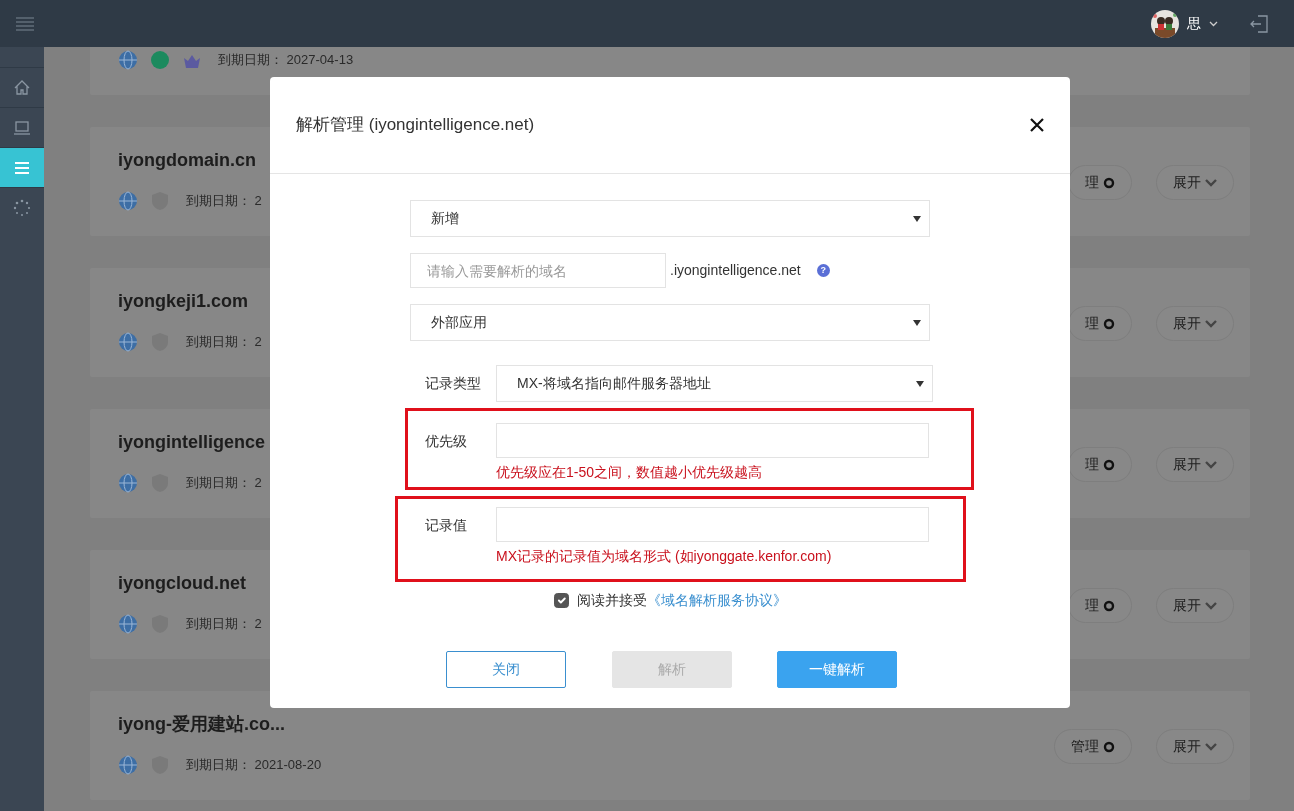 The height and width of the screenshot is (811, 1294). What do you see at coordinates (538, 270) in the screenshot?
I see `subdomain-field: 请输入需要解析的域名` at bounding box center [538, 270].